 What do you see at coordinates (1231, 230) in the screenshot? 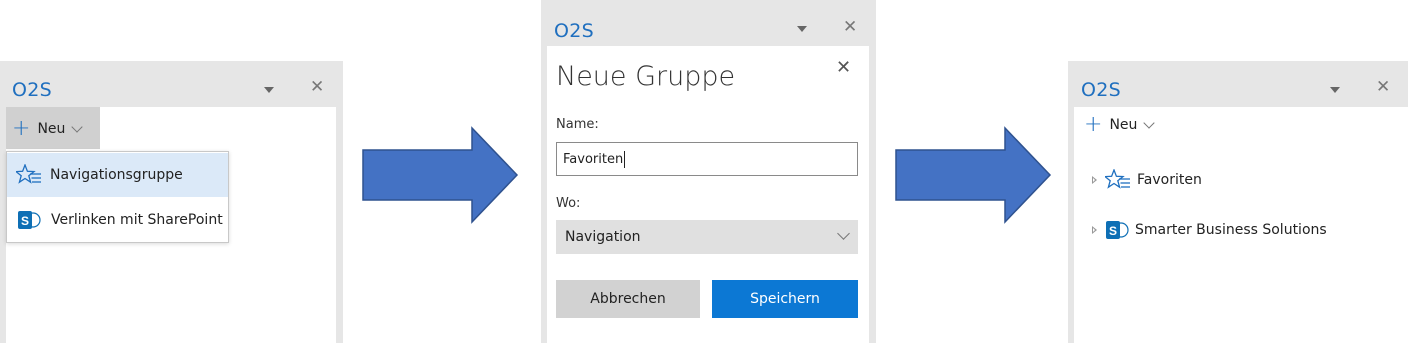
I see `tree-item-label: Smarter Business Solutions` at bounding box center [1231, 230].